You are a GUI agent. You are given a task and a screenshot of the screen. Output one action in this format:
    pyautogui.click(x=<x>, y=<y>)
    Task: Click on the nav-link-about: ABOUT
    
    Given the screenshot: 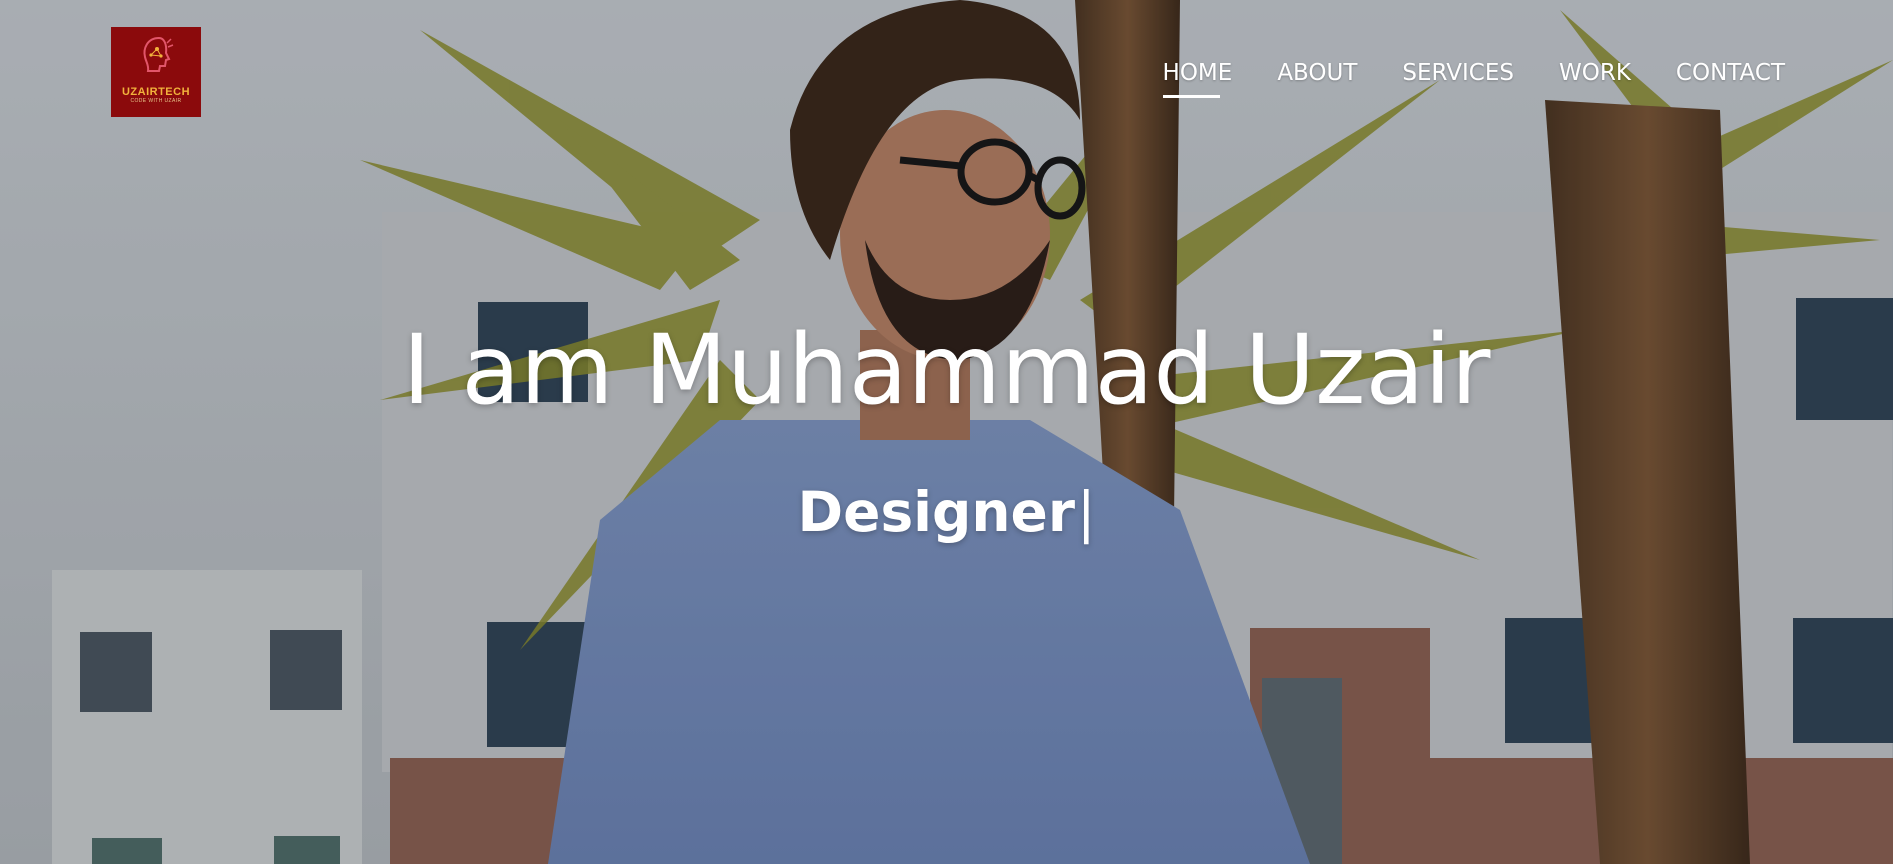 What is the action you would take?
    pyautogui.click(x=1317, y=73)
    